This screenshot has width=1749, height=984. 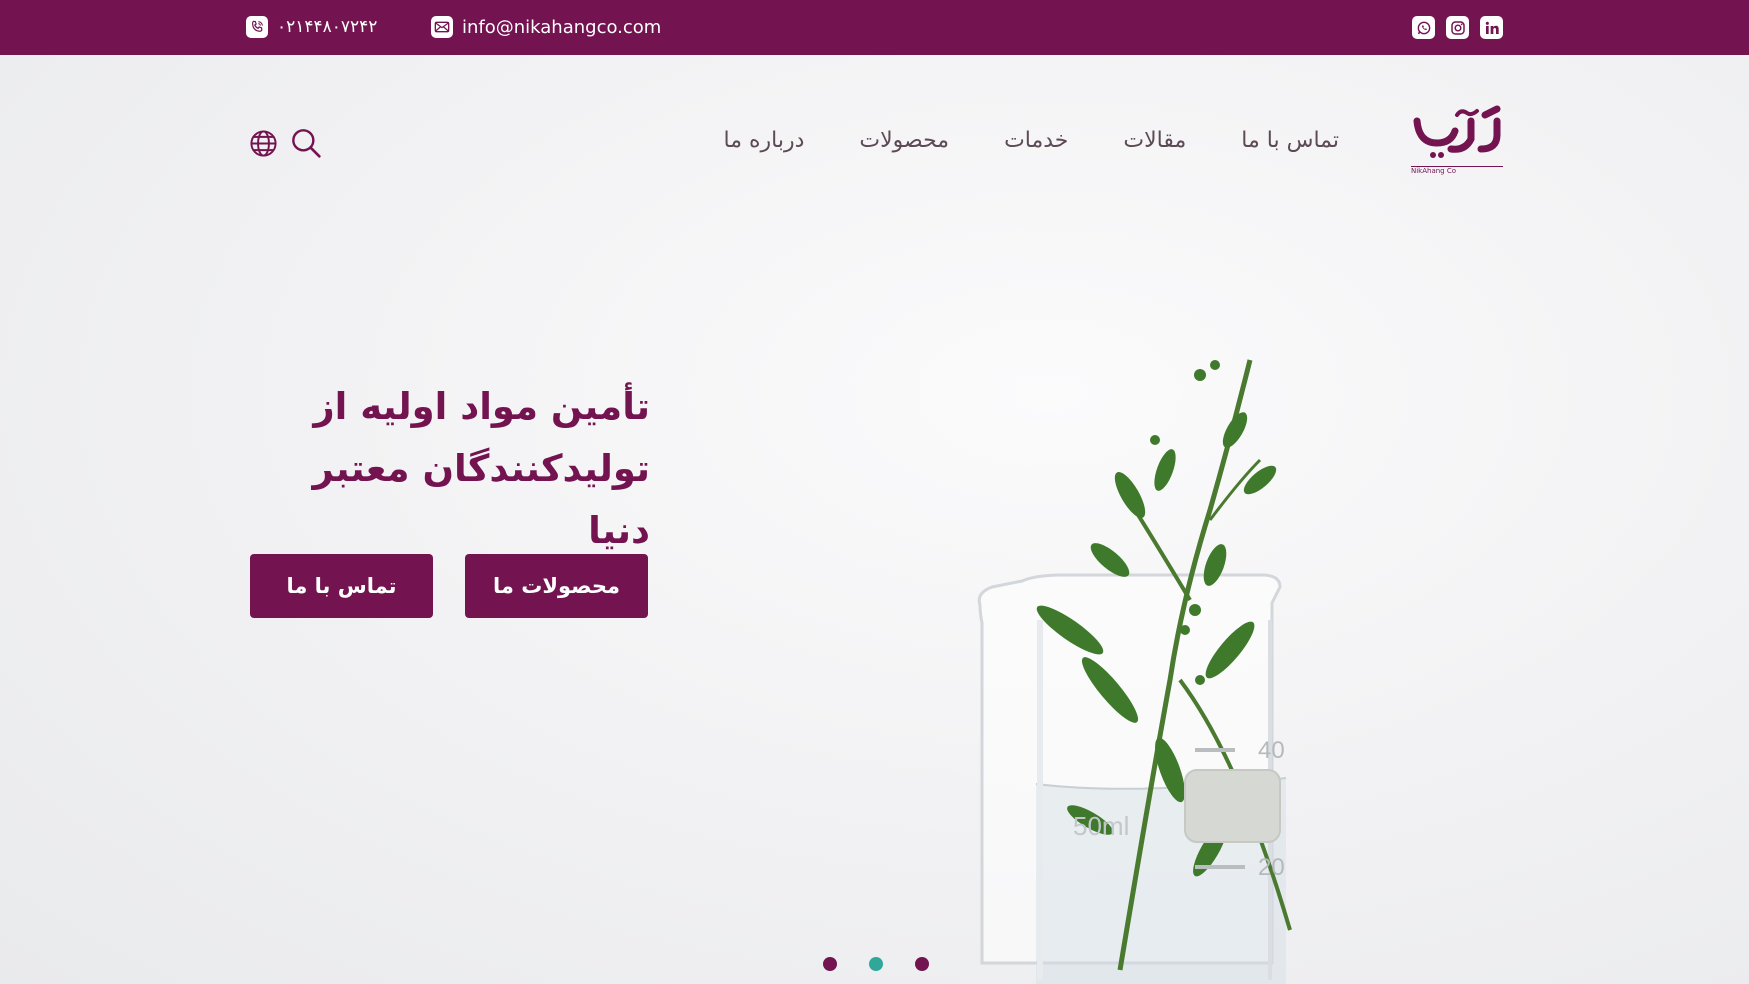 I want to click on social-links, so click(x=1457, y=27).